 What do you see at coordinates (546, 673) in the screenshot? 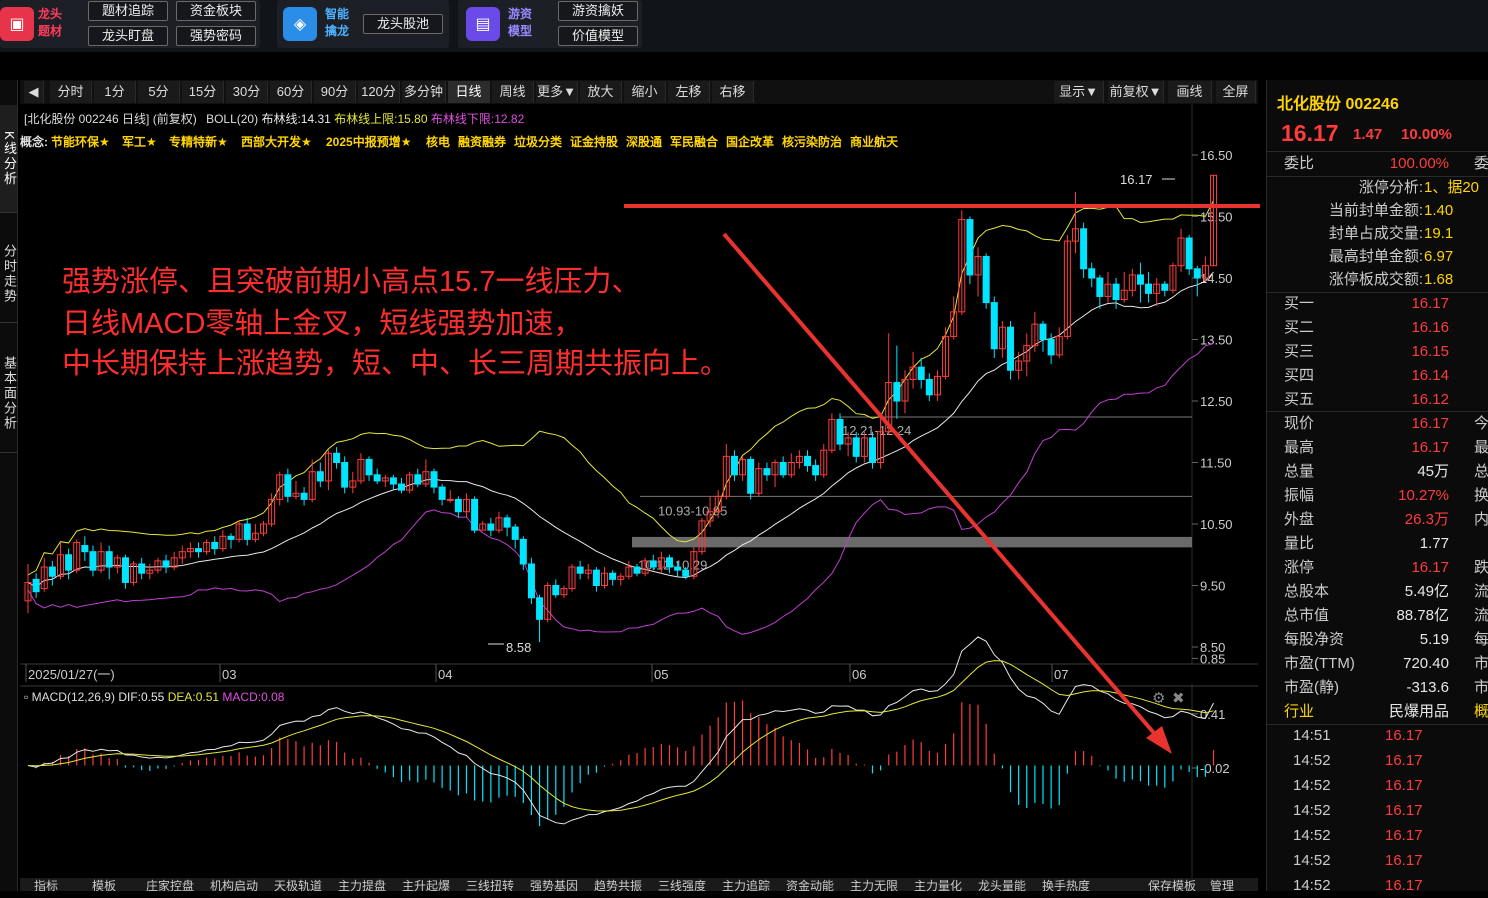
I see `date-axis: 2025/01/27(一) 03 04 05 06 07` at bounding box center [546, 673].